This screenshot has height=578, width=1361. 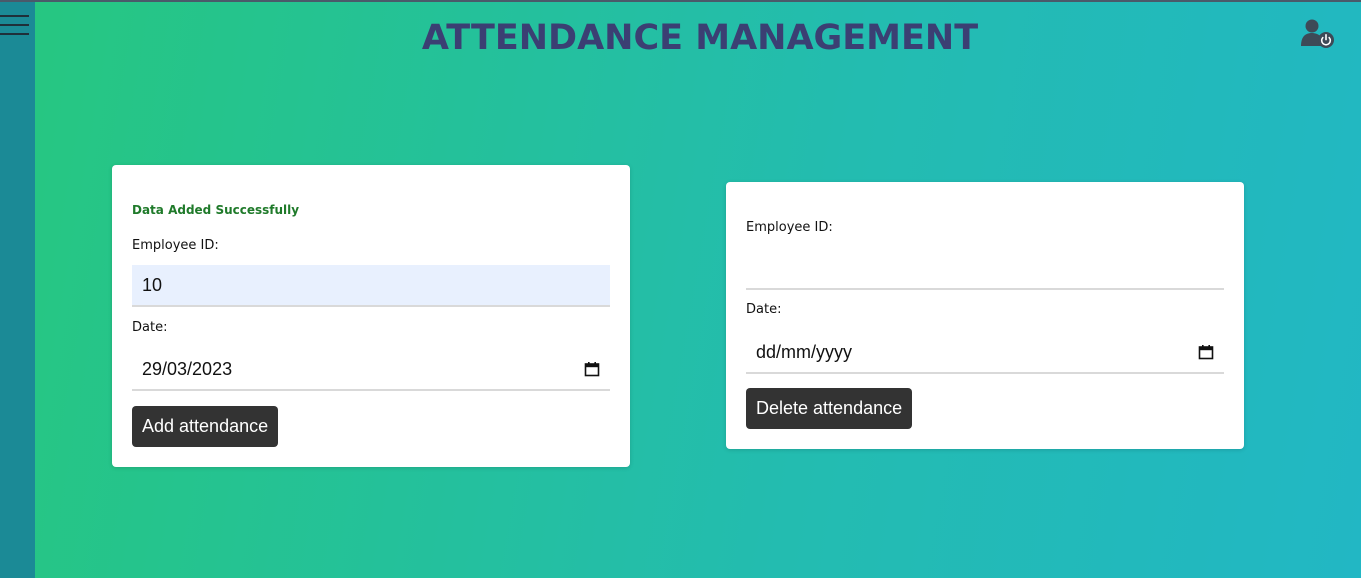 What do you see at coordinates (985, 269) in the screenshot?
I see `employee-id-input` at bounding box center [985, 269].